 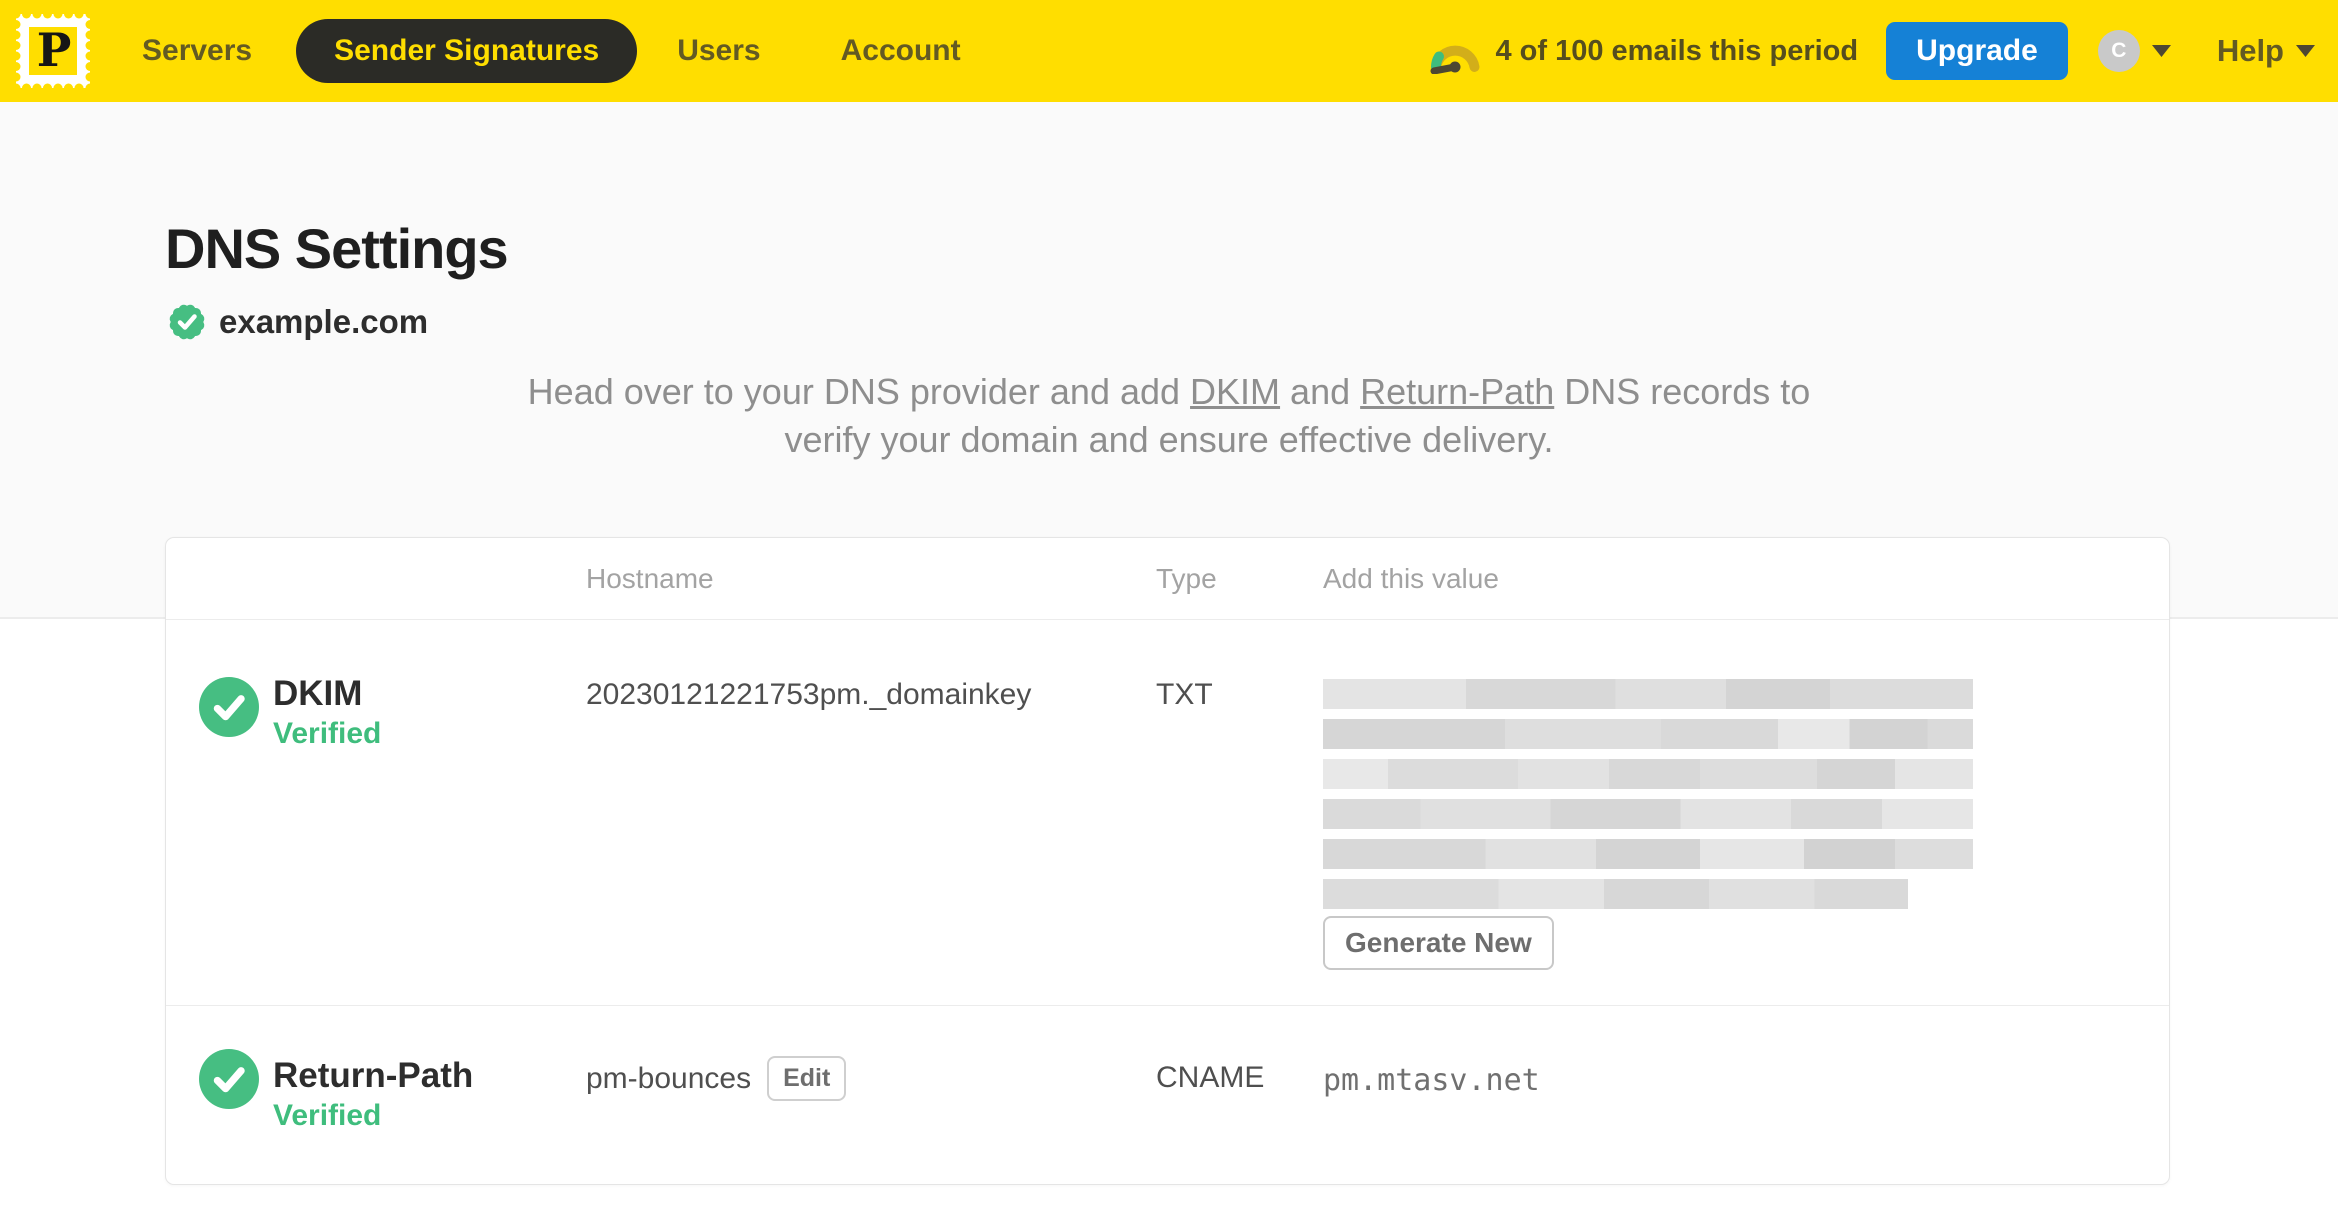 I want to click on help-menu-label: Help, so click(x=2250, y=50).